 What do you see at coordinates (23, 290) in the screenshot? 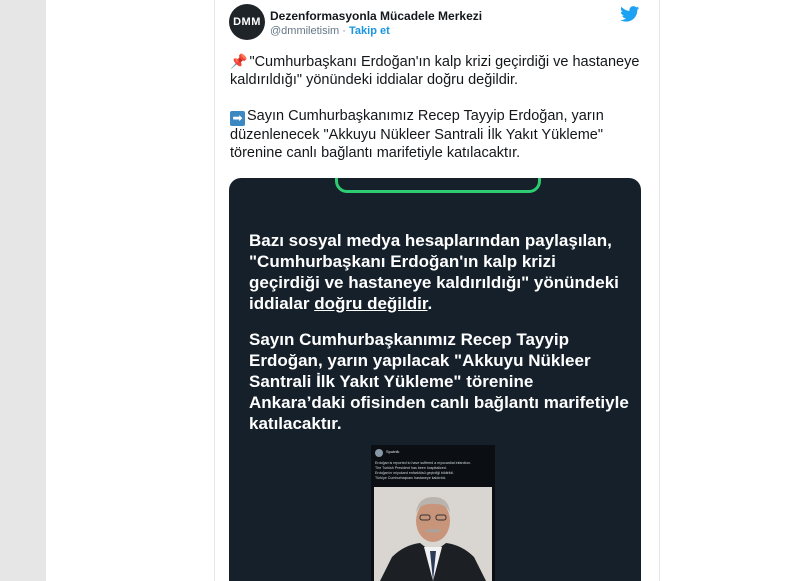
I see `left-gutter` at bounding box center [23, 290].